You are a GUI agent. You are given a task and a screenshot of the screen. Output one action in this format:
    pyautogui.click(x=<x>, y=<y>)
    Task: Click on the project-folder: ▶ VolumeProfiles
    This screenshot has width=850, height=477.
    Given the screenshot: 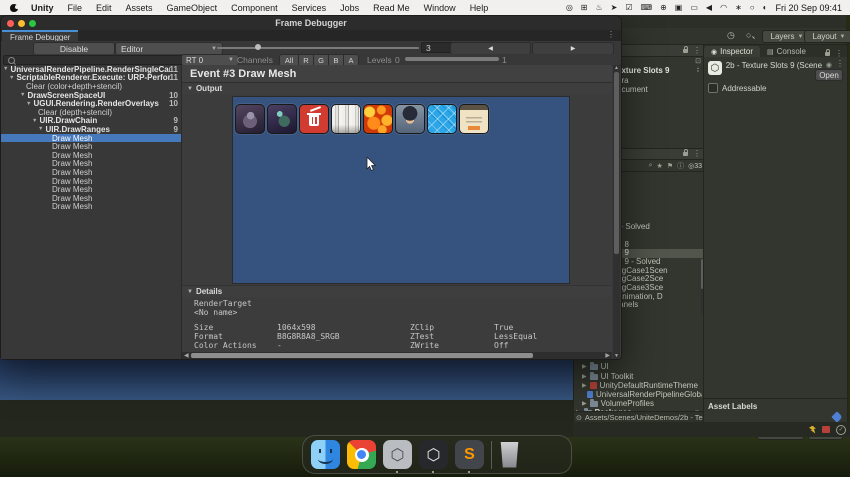 What is the action you would take?
    pyautogui.click(x=642, y=403)
    